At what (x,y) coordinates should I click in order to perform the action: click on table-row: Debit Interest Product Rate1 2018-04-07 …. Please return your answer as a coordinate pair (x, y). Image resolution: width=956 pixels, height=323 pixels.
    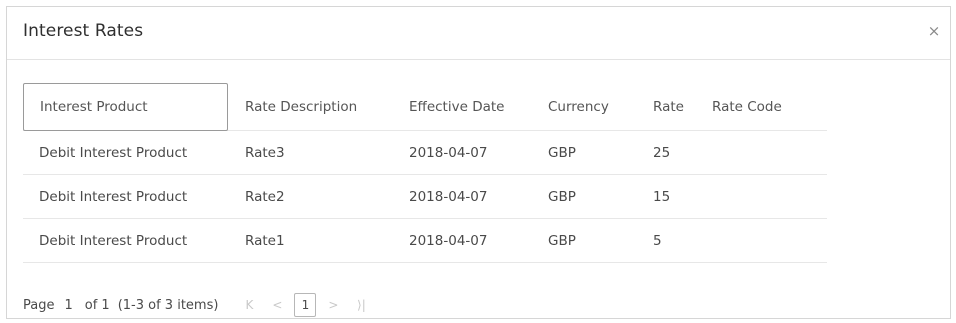
    Looking at the image, I should click on (425, 241).